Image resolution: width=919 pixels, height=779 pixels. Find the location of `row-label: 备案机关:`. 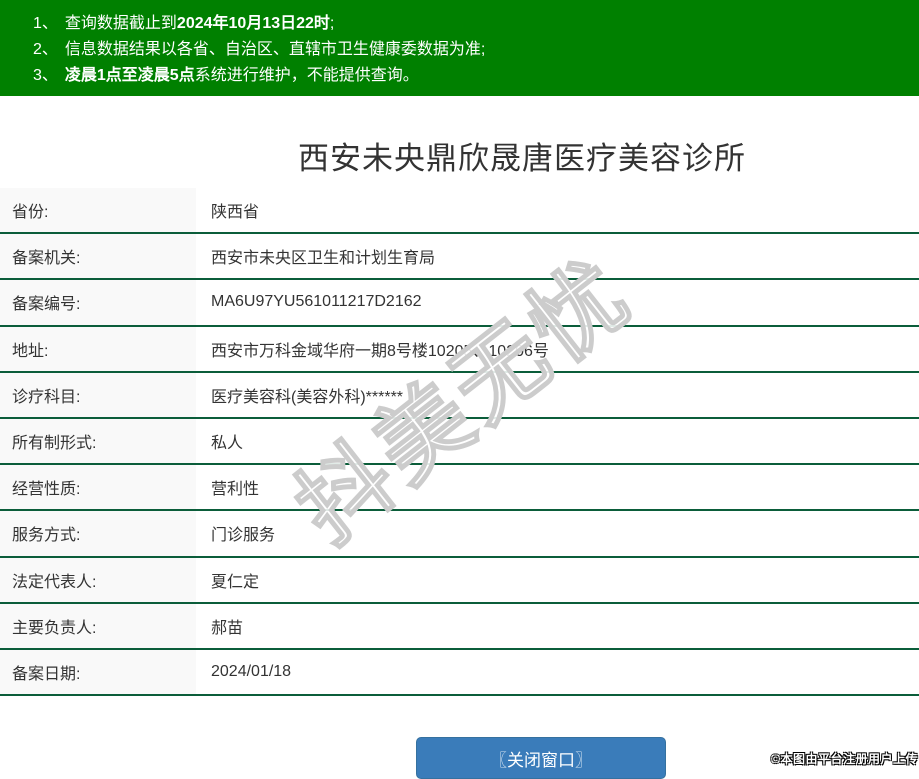

row-label: 备案机关: is located at coordinates (98, 256).